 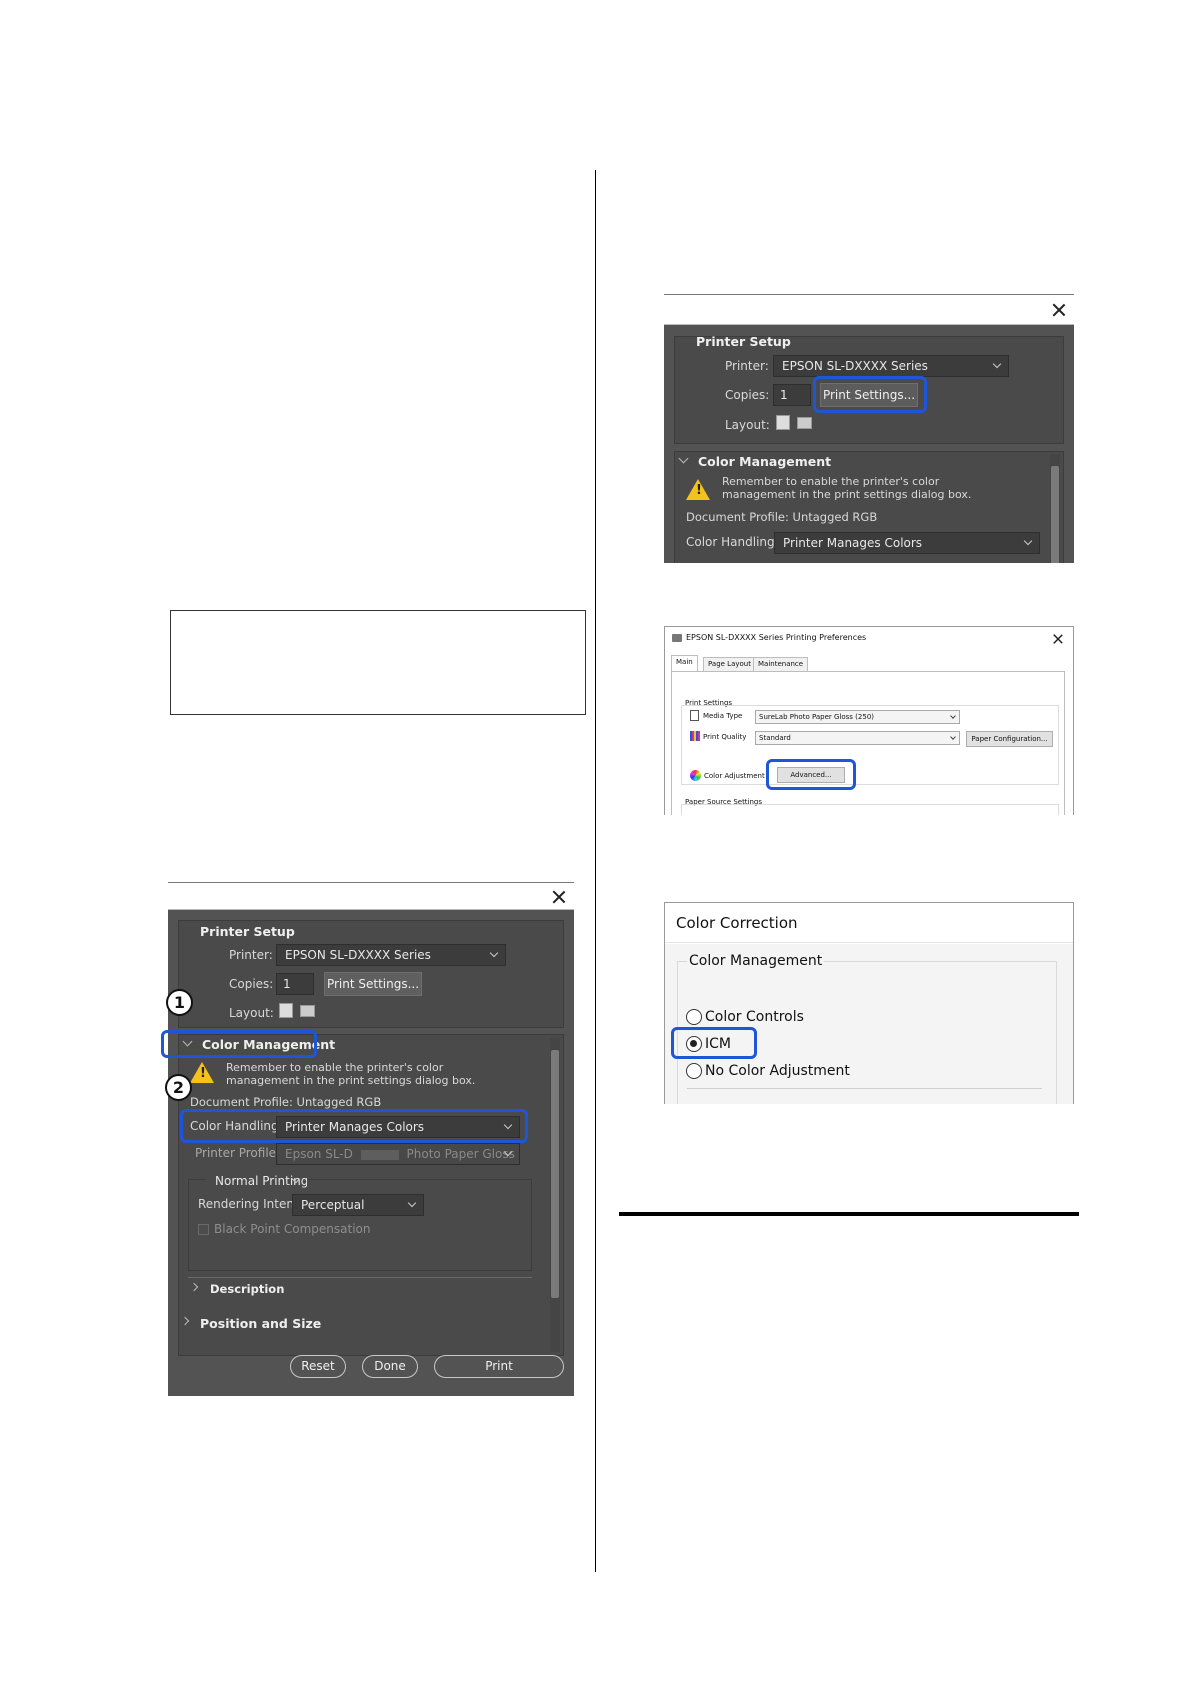 I want to click on position-size-section: Position and Size, so click(x=260, y=1323).